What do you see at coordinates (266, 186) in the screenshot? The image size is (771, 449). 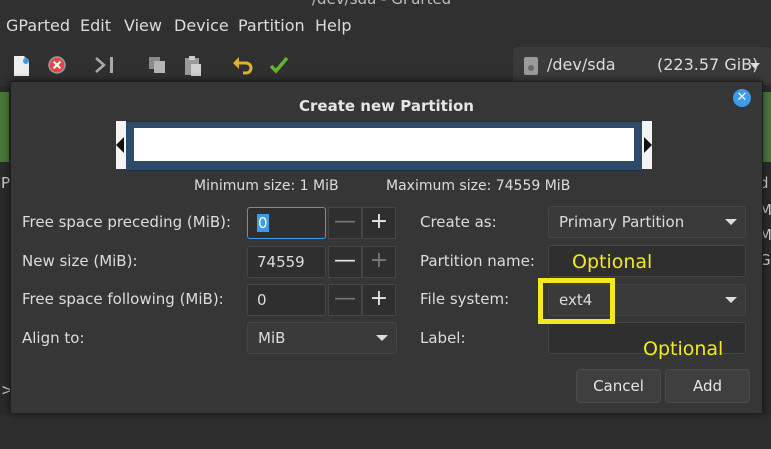 I see `minimum-size-label: Minimum size: 1 MiB` at bounding box center [266, 186].